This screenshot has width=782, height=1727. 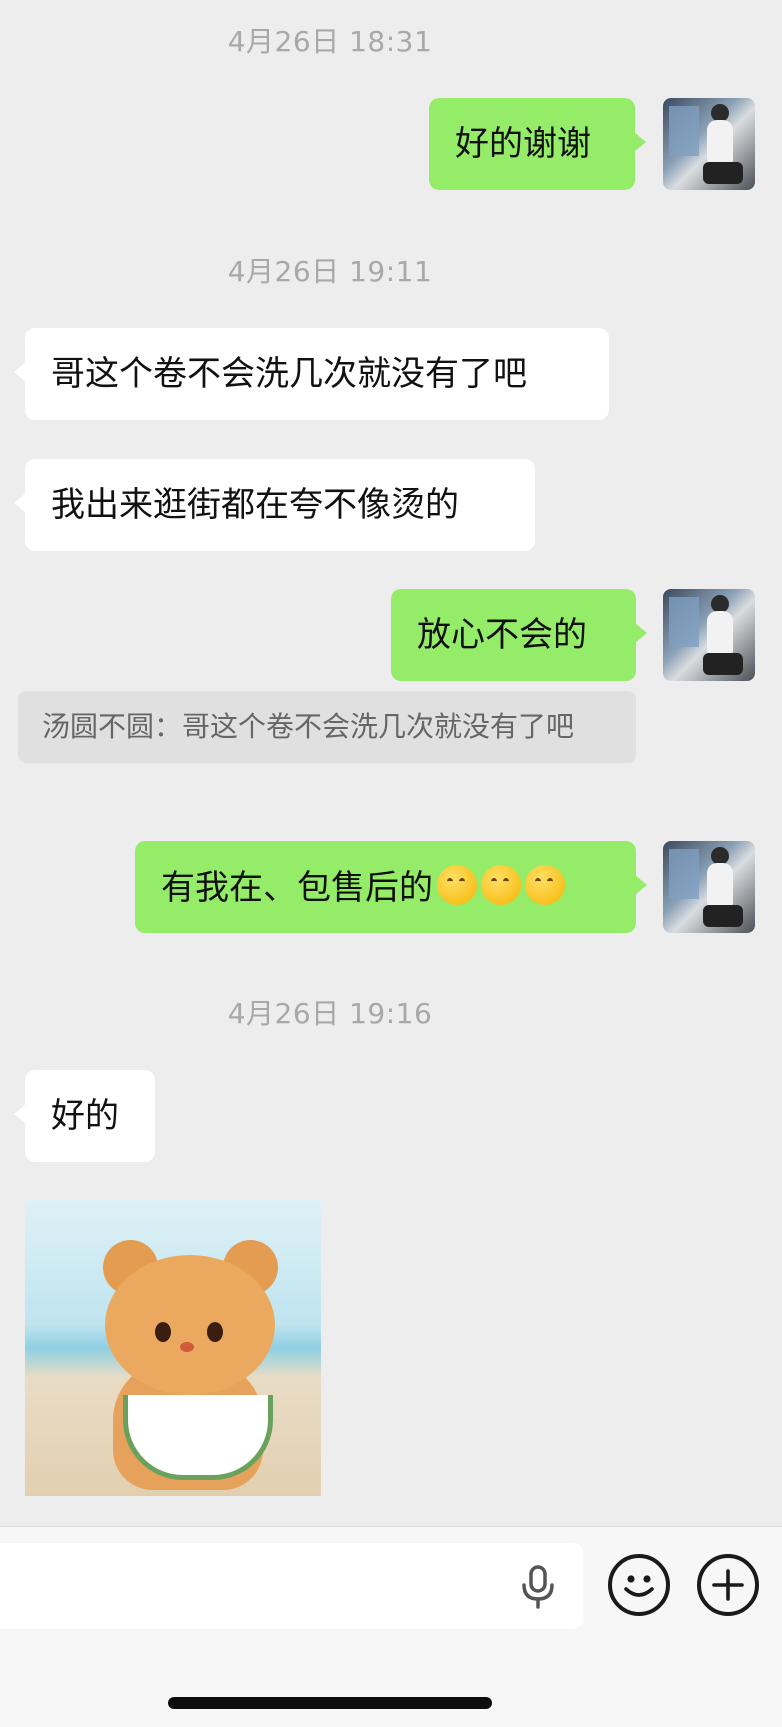 I want to click on message-text: 好的, so click(x=85, y=1116).